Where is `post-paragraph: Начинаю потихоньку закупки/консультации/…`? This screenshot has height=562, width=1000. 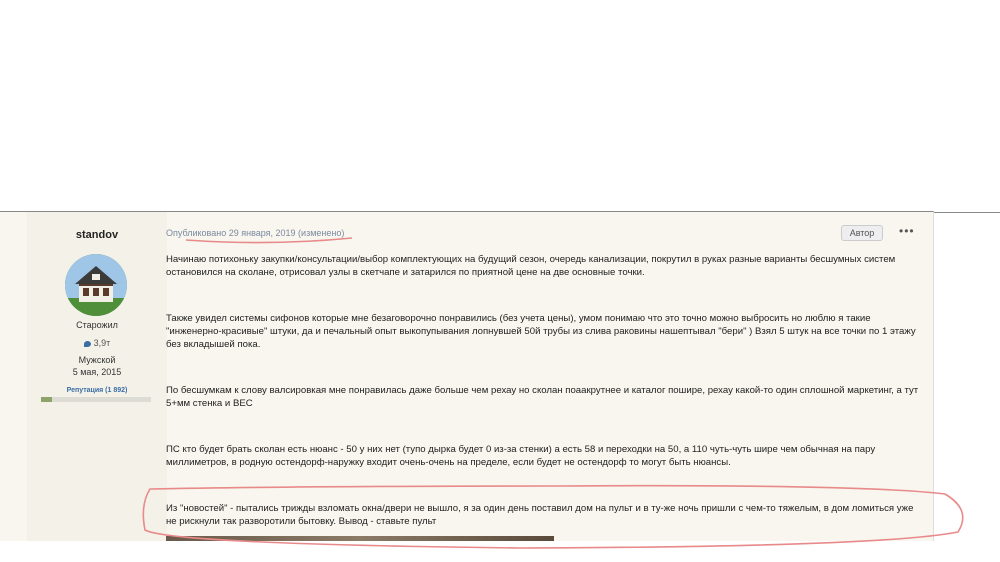 post-paragraph: Начинаю потихоньку закупки/консультации/… is located at coordinates (531, 266).